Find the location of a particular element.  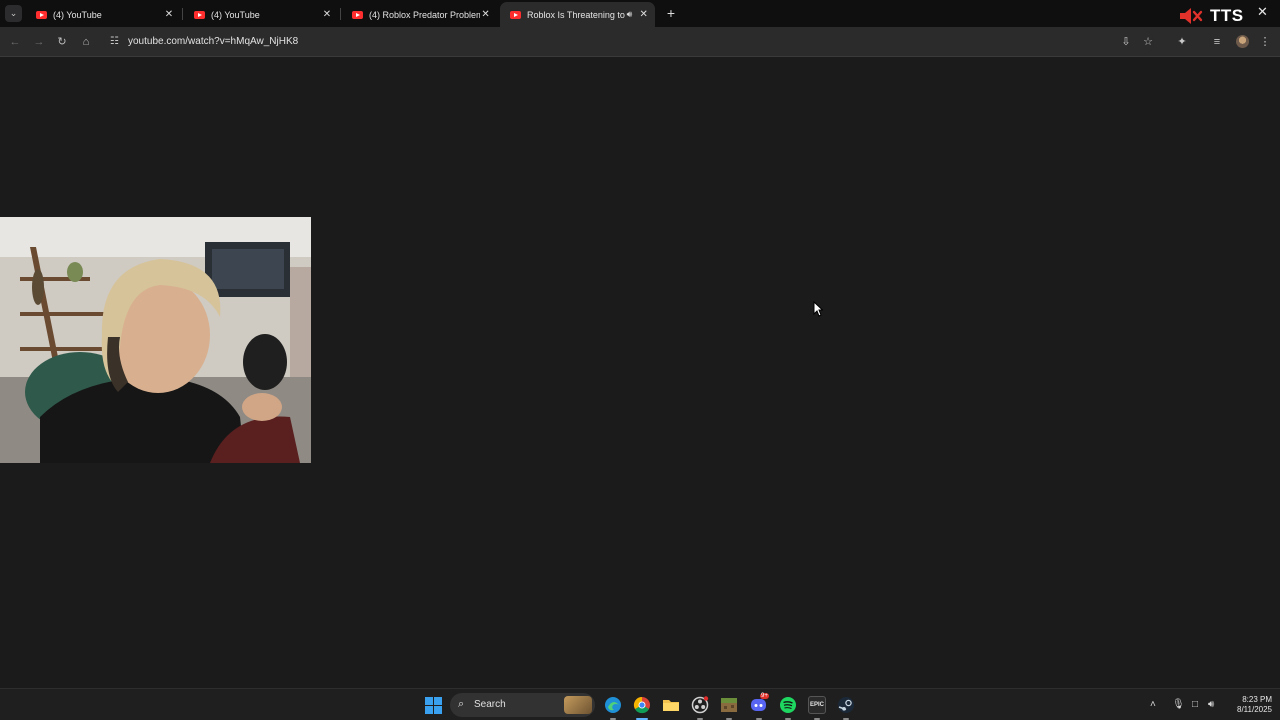

clock-date: 8/11/2025 is located at coordinates (1254, 709).